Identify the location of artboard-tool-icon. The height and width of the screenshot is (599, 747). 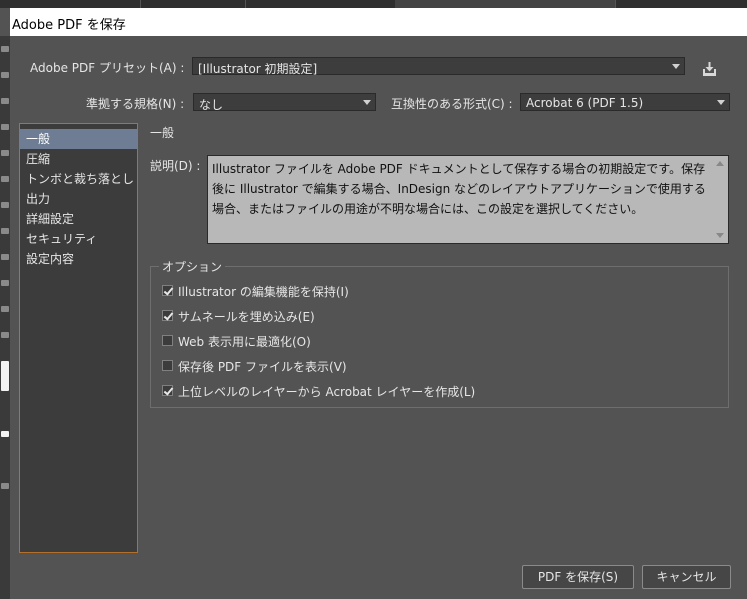
(5, 309).